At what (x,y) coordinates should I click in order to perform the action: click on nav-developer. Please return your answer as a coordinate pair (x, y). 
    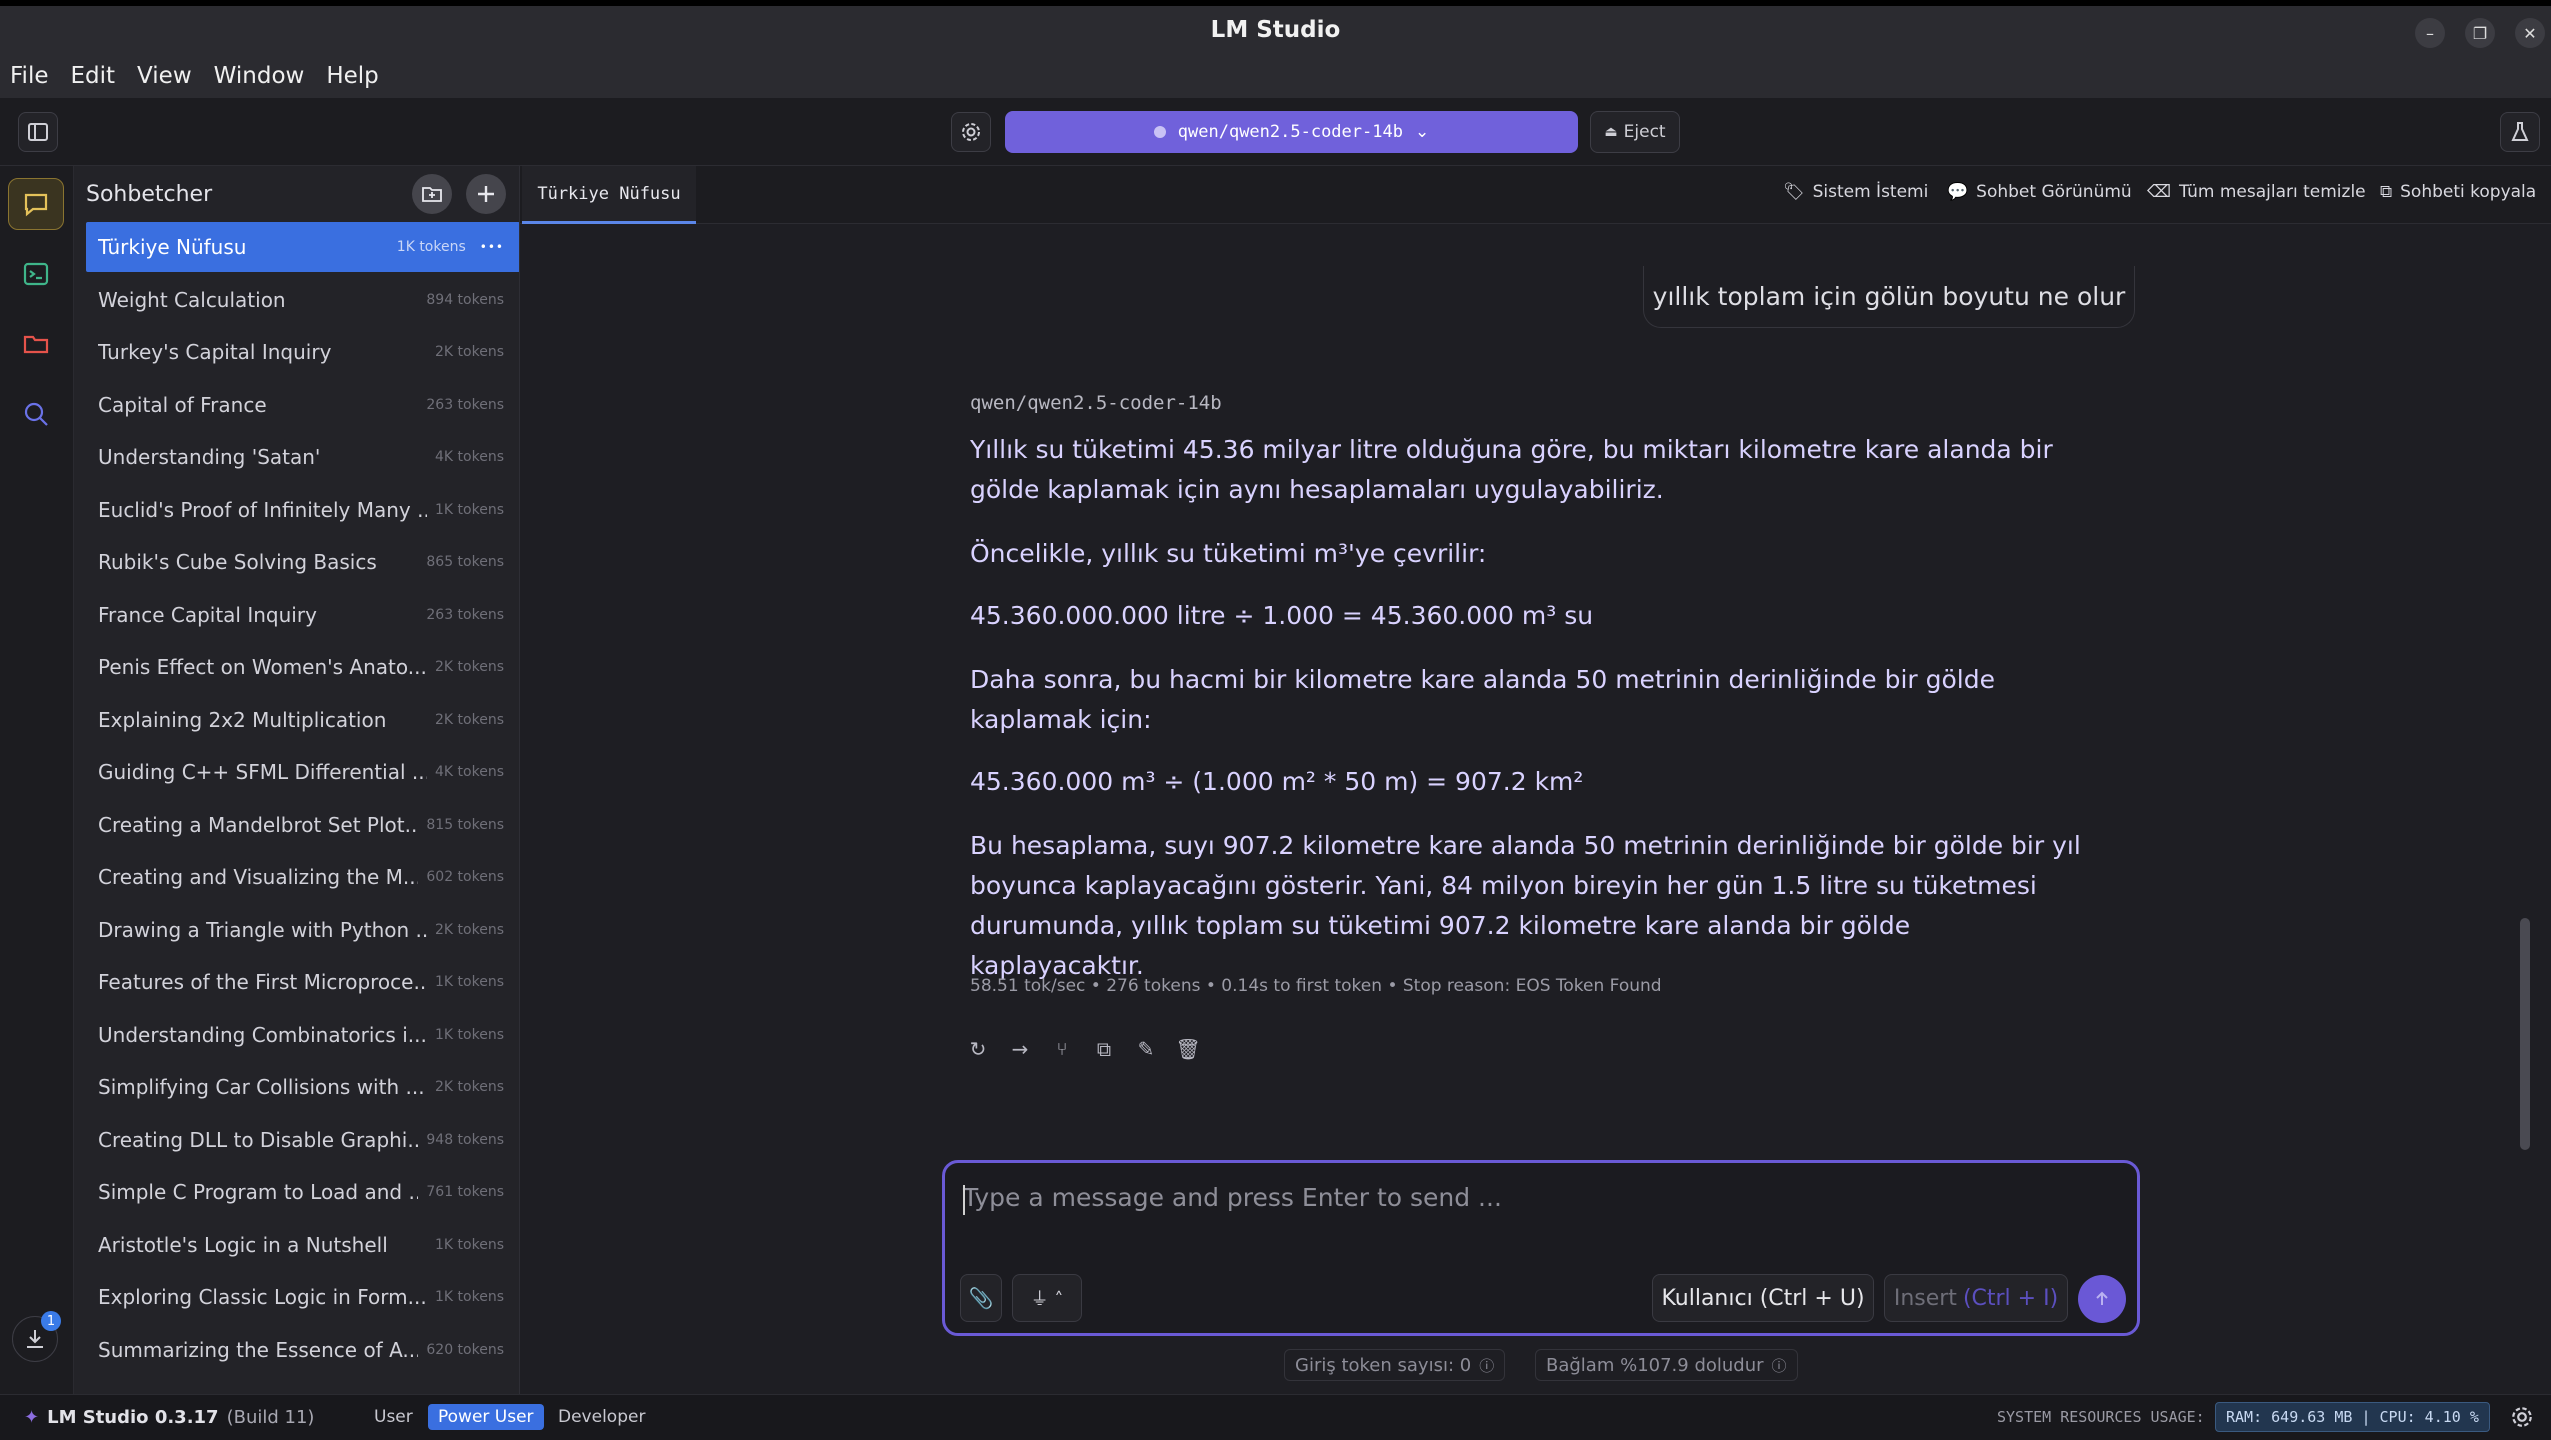
    Looking at the image, I should click on (36, 274).